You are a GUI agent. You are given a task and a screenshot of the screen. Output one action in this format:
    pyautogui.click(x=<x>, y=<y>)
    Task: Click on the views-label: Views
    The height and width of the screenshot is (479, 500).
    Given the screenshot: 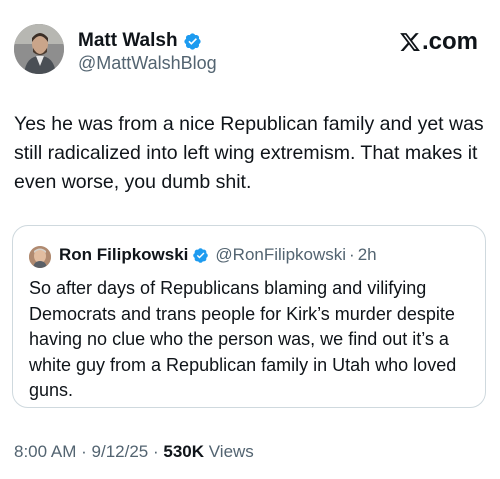 What is the action you would take?
    pyautogui.click(x=231, y=451)
    